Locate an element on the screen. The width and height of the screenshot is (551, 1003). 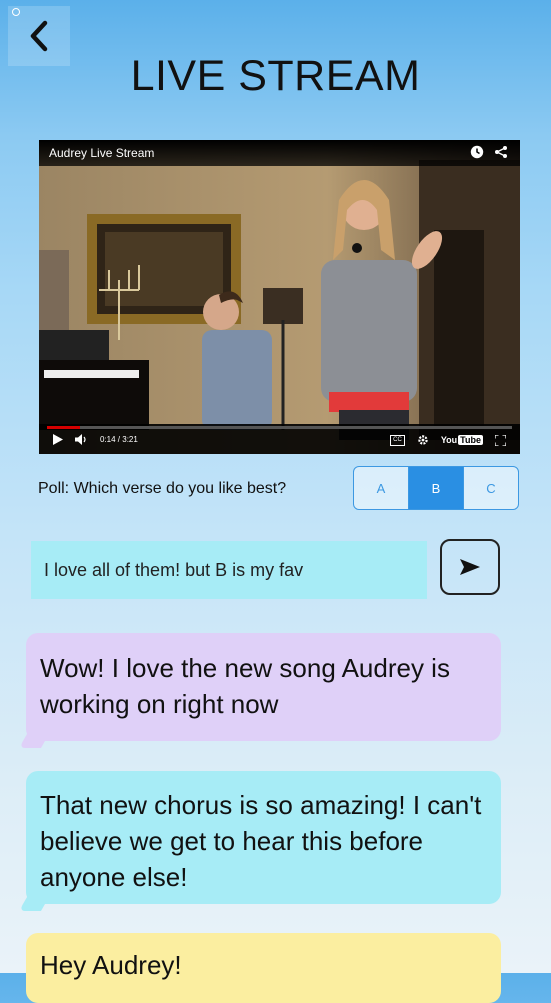
video-title-bar: Audrey Live Stream is located at coordinates (279, 153).